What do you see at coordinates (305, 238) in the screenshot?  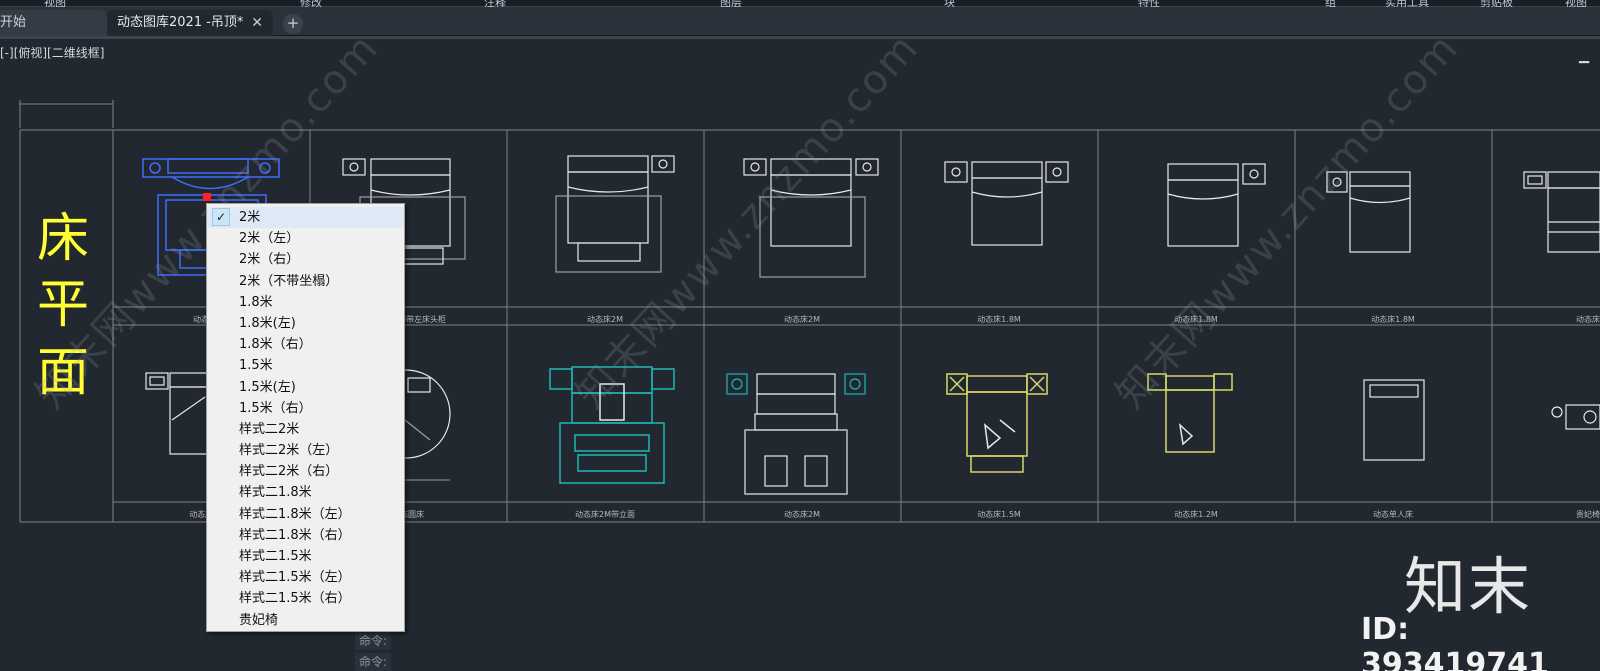 I see `menu-item-2m-left: 2米（左）` at bounding box center [305, 238].